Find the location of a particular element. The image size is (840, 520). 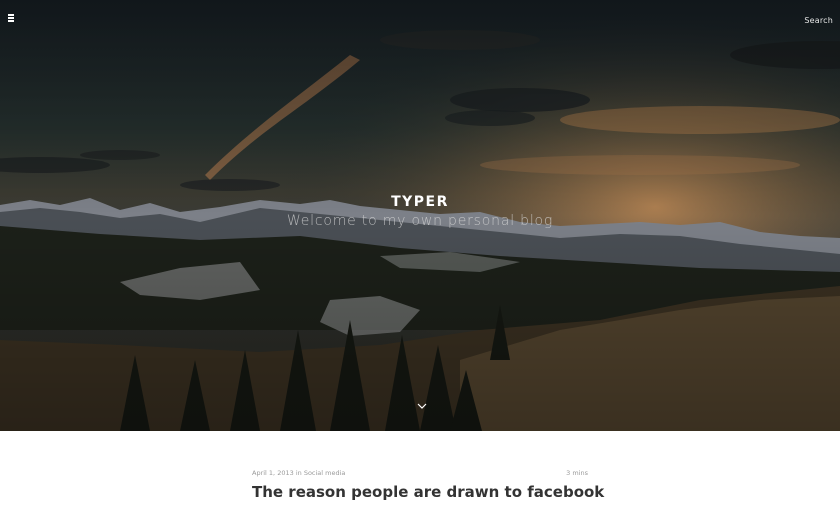

site-title: TYPER is located at coordinates (420, 202).